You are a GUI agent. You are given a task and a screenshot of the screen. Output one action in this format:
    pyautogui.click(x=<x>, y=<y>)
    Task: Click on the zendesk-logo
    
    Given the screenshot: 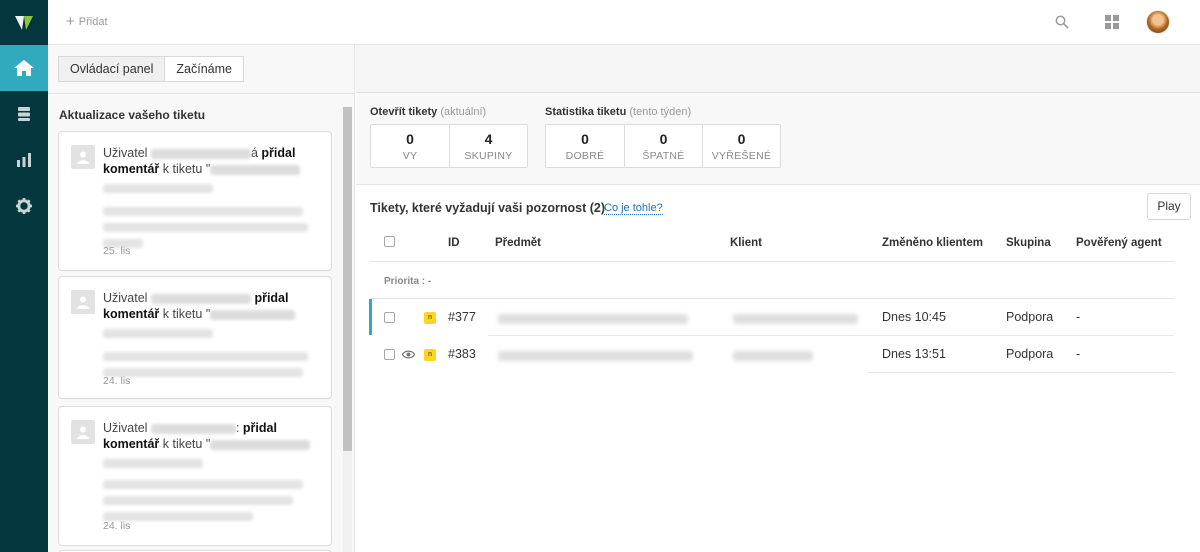 What is the action you would take?
    pyautogui.click(x=24, y=22)
    